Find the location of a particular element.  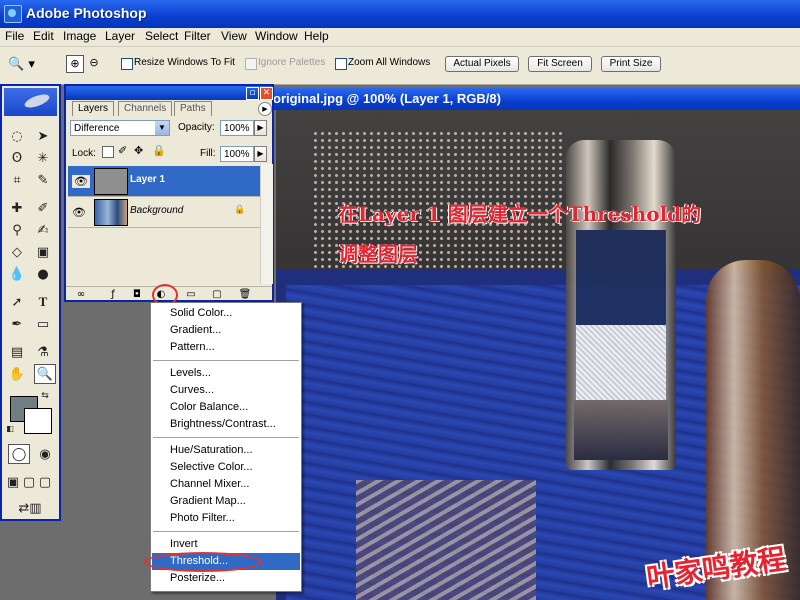

tab-layers: Layers is located at coordinates (93, 108).